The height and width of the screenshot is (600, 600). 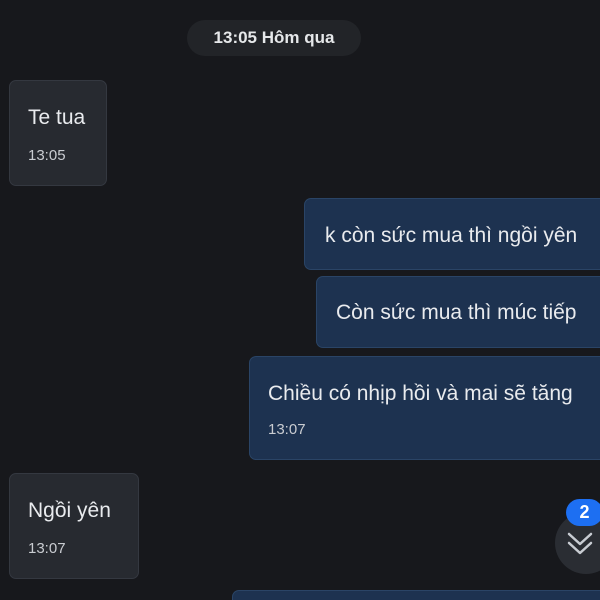 What do you see at coordinates (69, 510) in the screenshot?
I see `message-text: Ngồi yên` at bounding box center [69, 510].